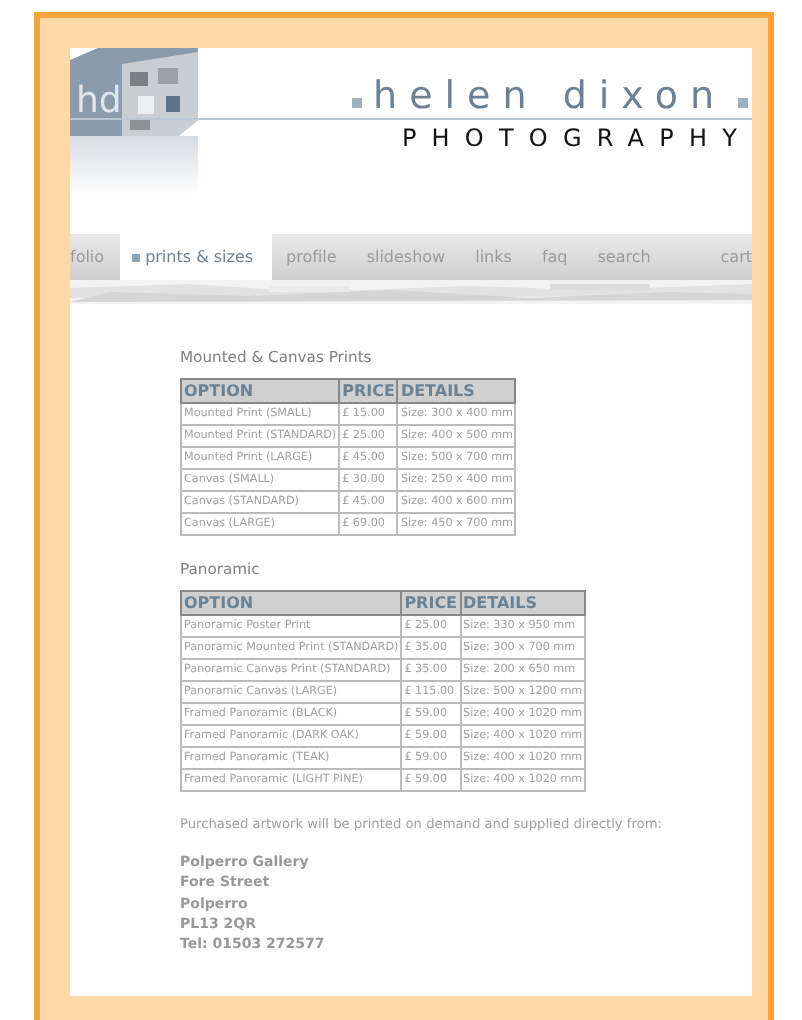 Image resolution: width=802 pixels, height=1020 pixels. What do you see at coordinates (549, 96) in the screenshot?
I see `site-title: helen dixon` at bounding box center [549, 96].